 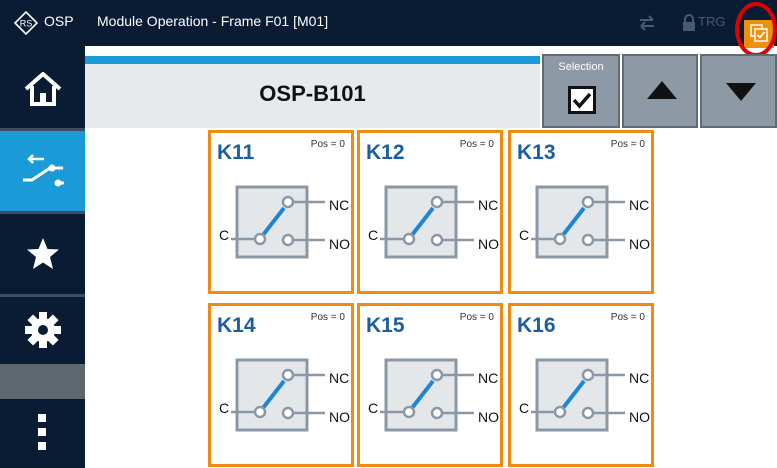 I want to click on relay-name: K16, so click(x=536, y=325).